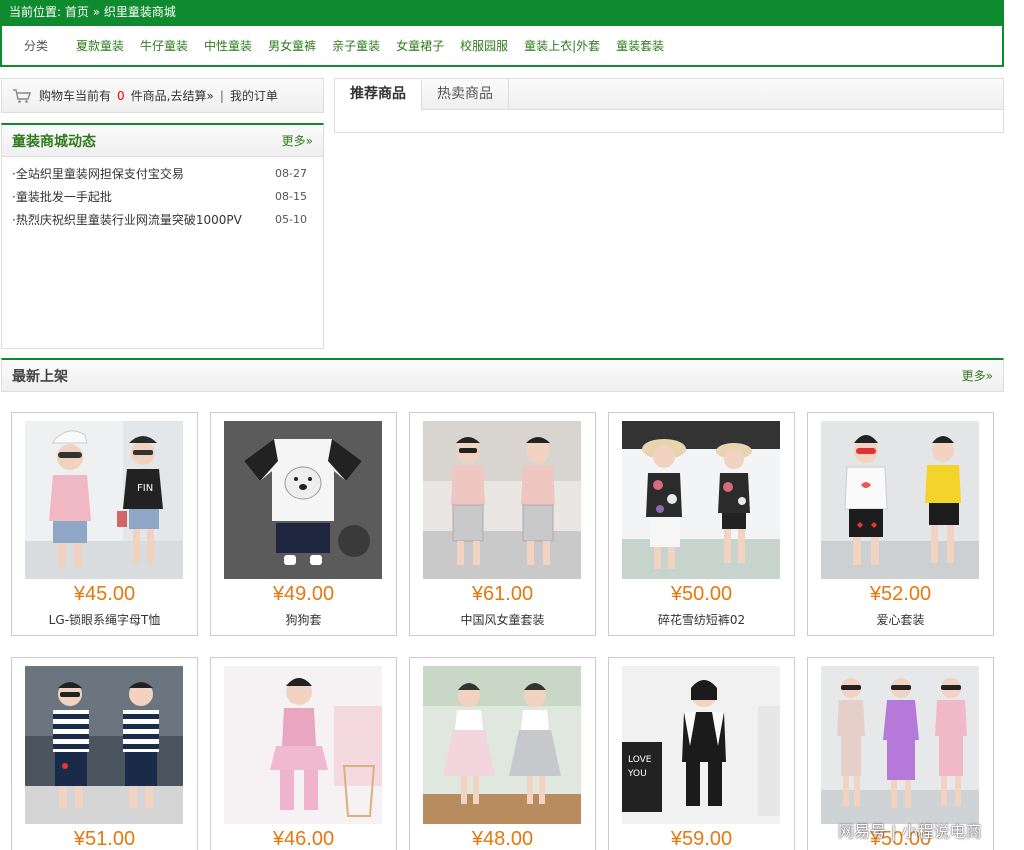  What do you see at coordinates (22, 95) in the screenshot?
I see `shopping-cart-icon` at bounding box center [22, 95].